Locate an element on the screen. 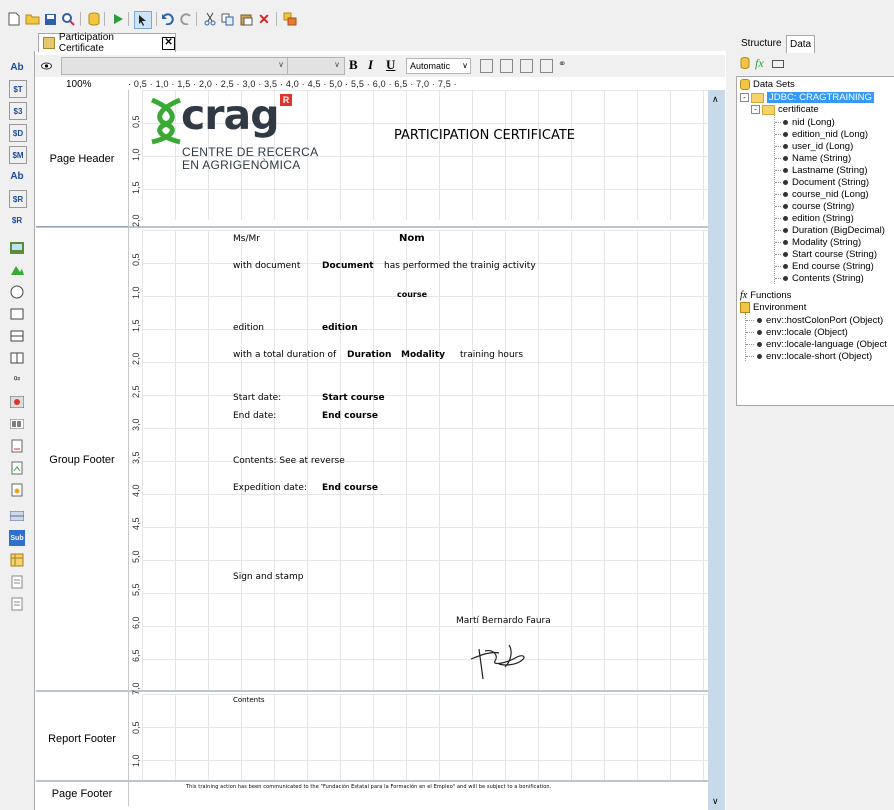 The width and height of the screenshot is (894, 810). horizontal-line-tool-icon is located at coordinates (17, 336).